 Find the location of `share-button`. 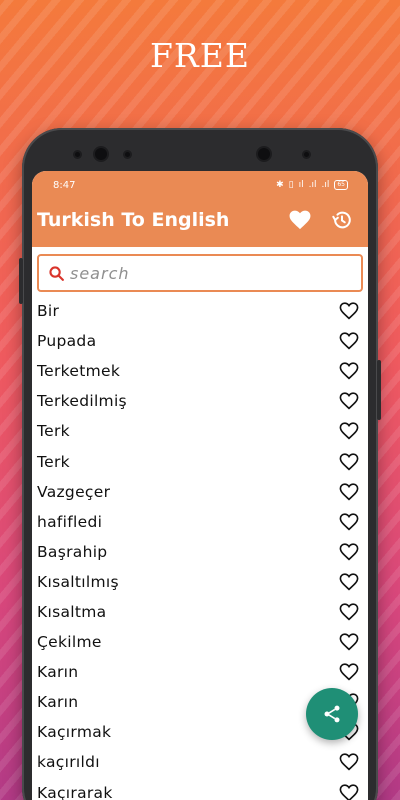

share-button is located at coordinates (332, 714).